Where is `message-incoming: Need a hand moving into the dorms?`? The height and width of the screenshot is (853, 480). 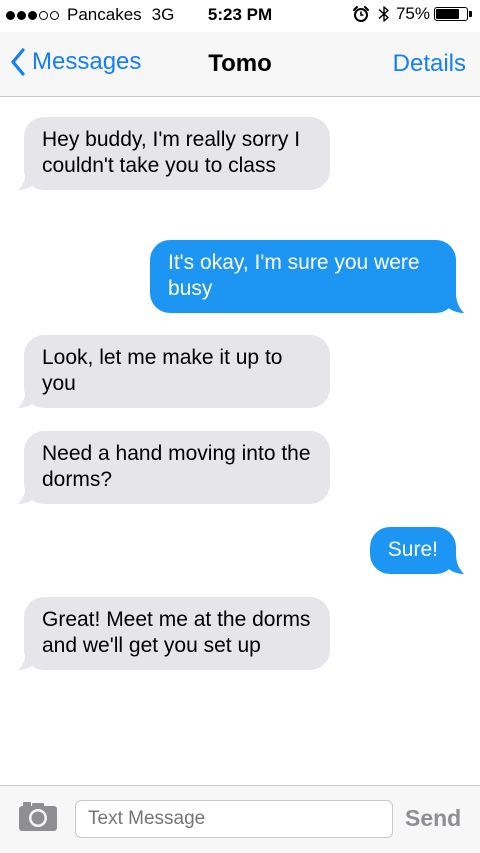 message-incoming: Need a hand moving into the dorms? is located at coordinates (174, 467).